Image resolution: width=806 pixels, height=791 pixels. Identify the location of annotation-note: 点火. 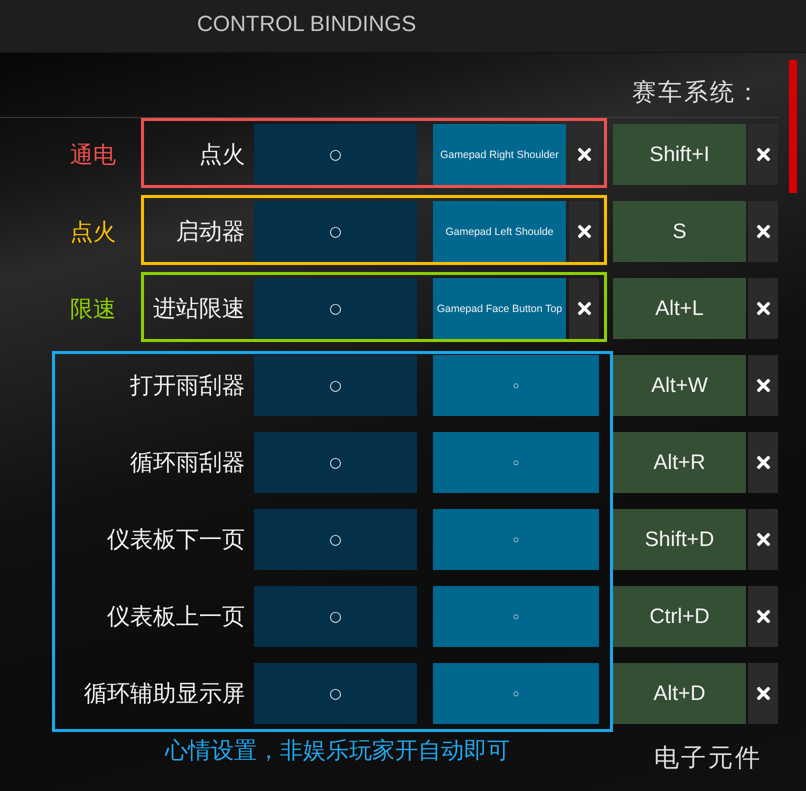
(93, 232).